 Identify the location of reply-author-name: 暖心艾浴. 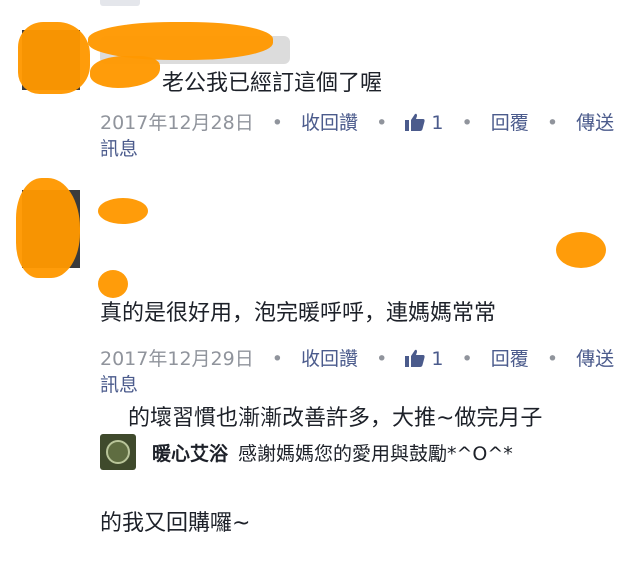
(190, 452).